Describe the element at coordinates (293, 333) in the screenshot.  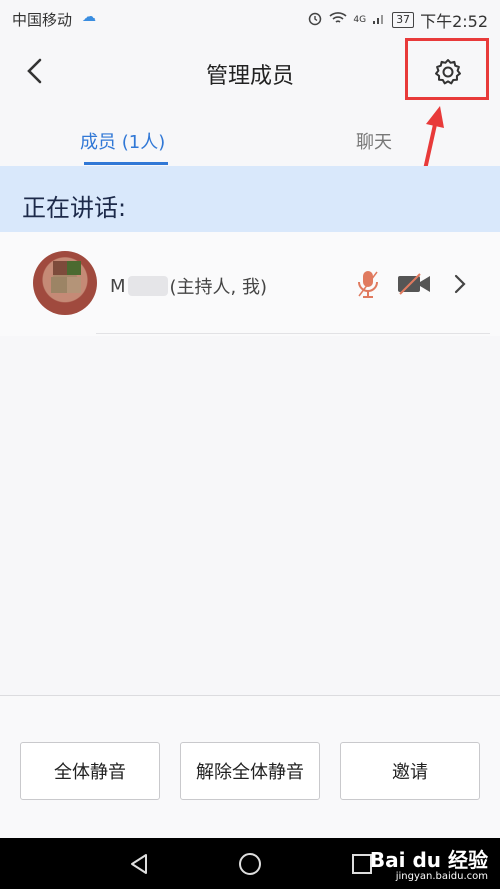
I see `divider` at that location.